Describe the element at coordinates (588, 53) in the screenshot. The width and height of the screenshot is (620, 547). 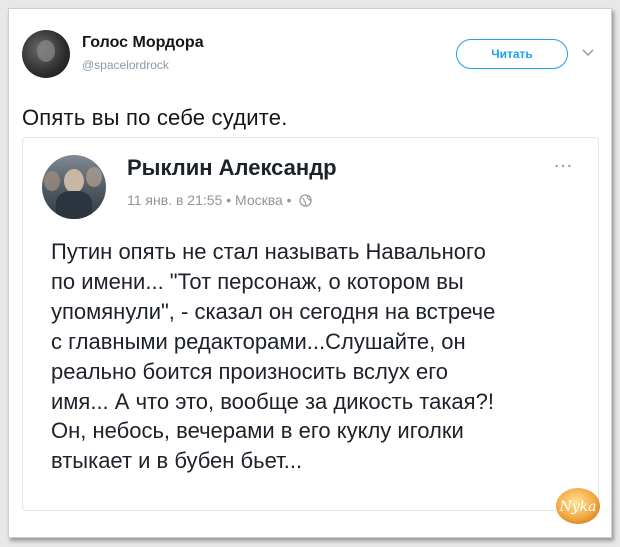
I see `chevron-down-icon` at that location.